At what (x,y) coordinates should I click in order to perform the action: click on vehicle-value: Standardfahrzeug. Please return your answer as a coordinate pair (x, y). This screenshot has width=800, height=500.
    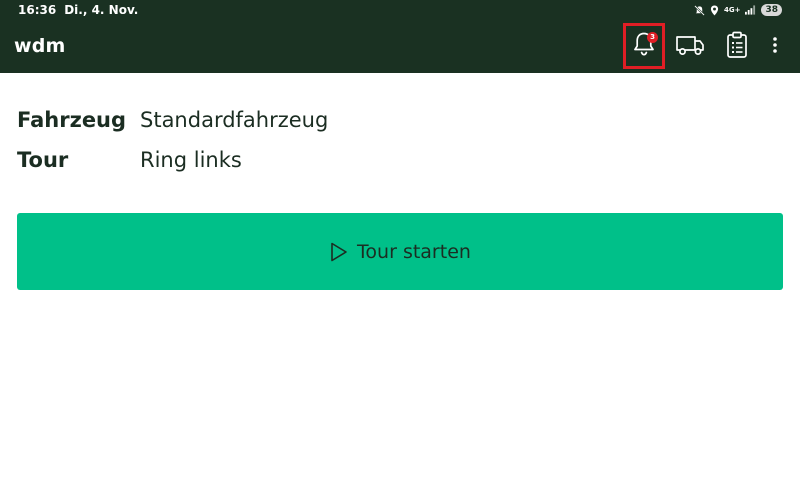
    Looking at the image, I should click on (234, 120).